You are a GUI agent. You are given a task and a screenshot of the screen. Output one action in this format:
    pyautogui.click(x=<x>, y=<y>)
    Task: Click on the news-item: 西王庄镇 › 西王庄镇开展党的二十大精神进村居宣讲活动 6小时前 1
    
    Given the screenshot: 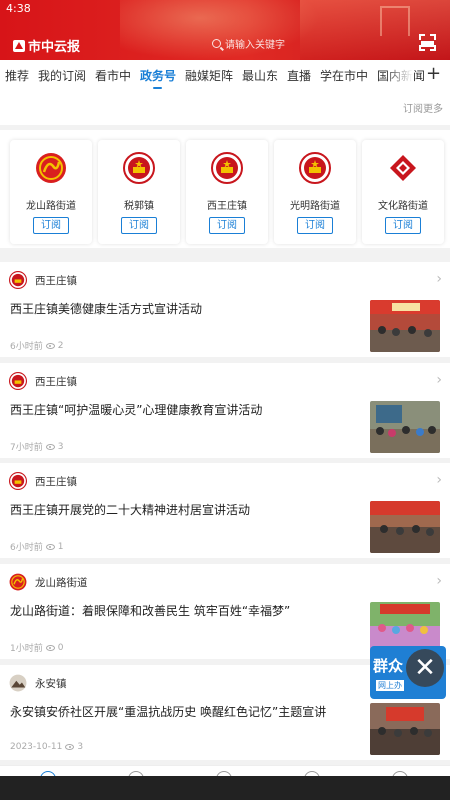 What is the action you would take?
    pyautogui.click(x=225, y=510)
    